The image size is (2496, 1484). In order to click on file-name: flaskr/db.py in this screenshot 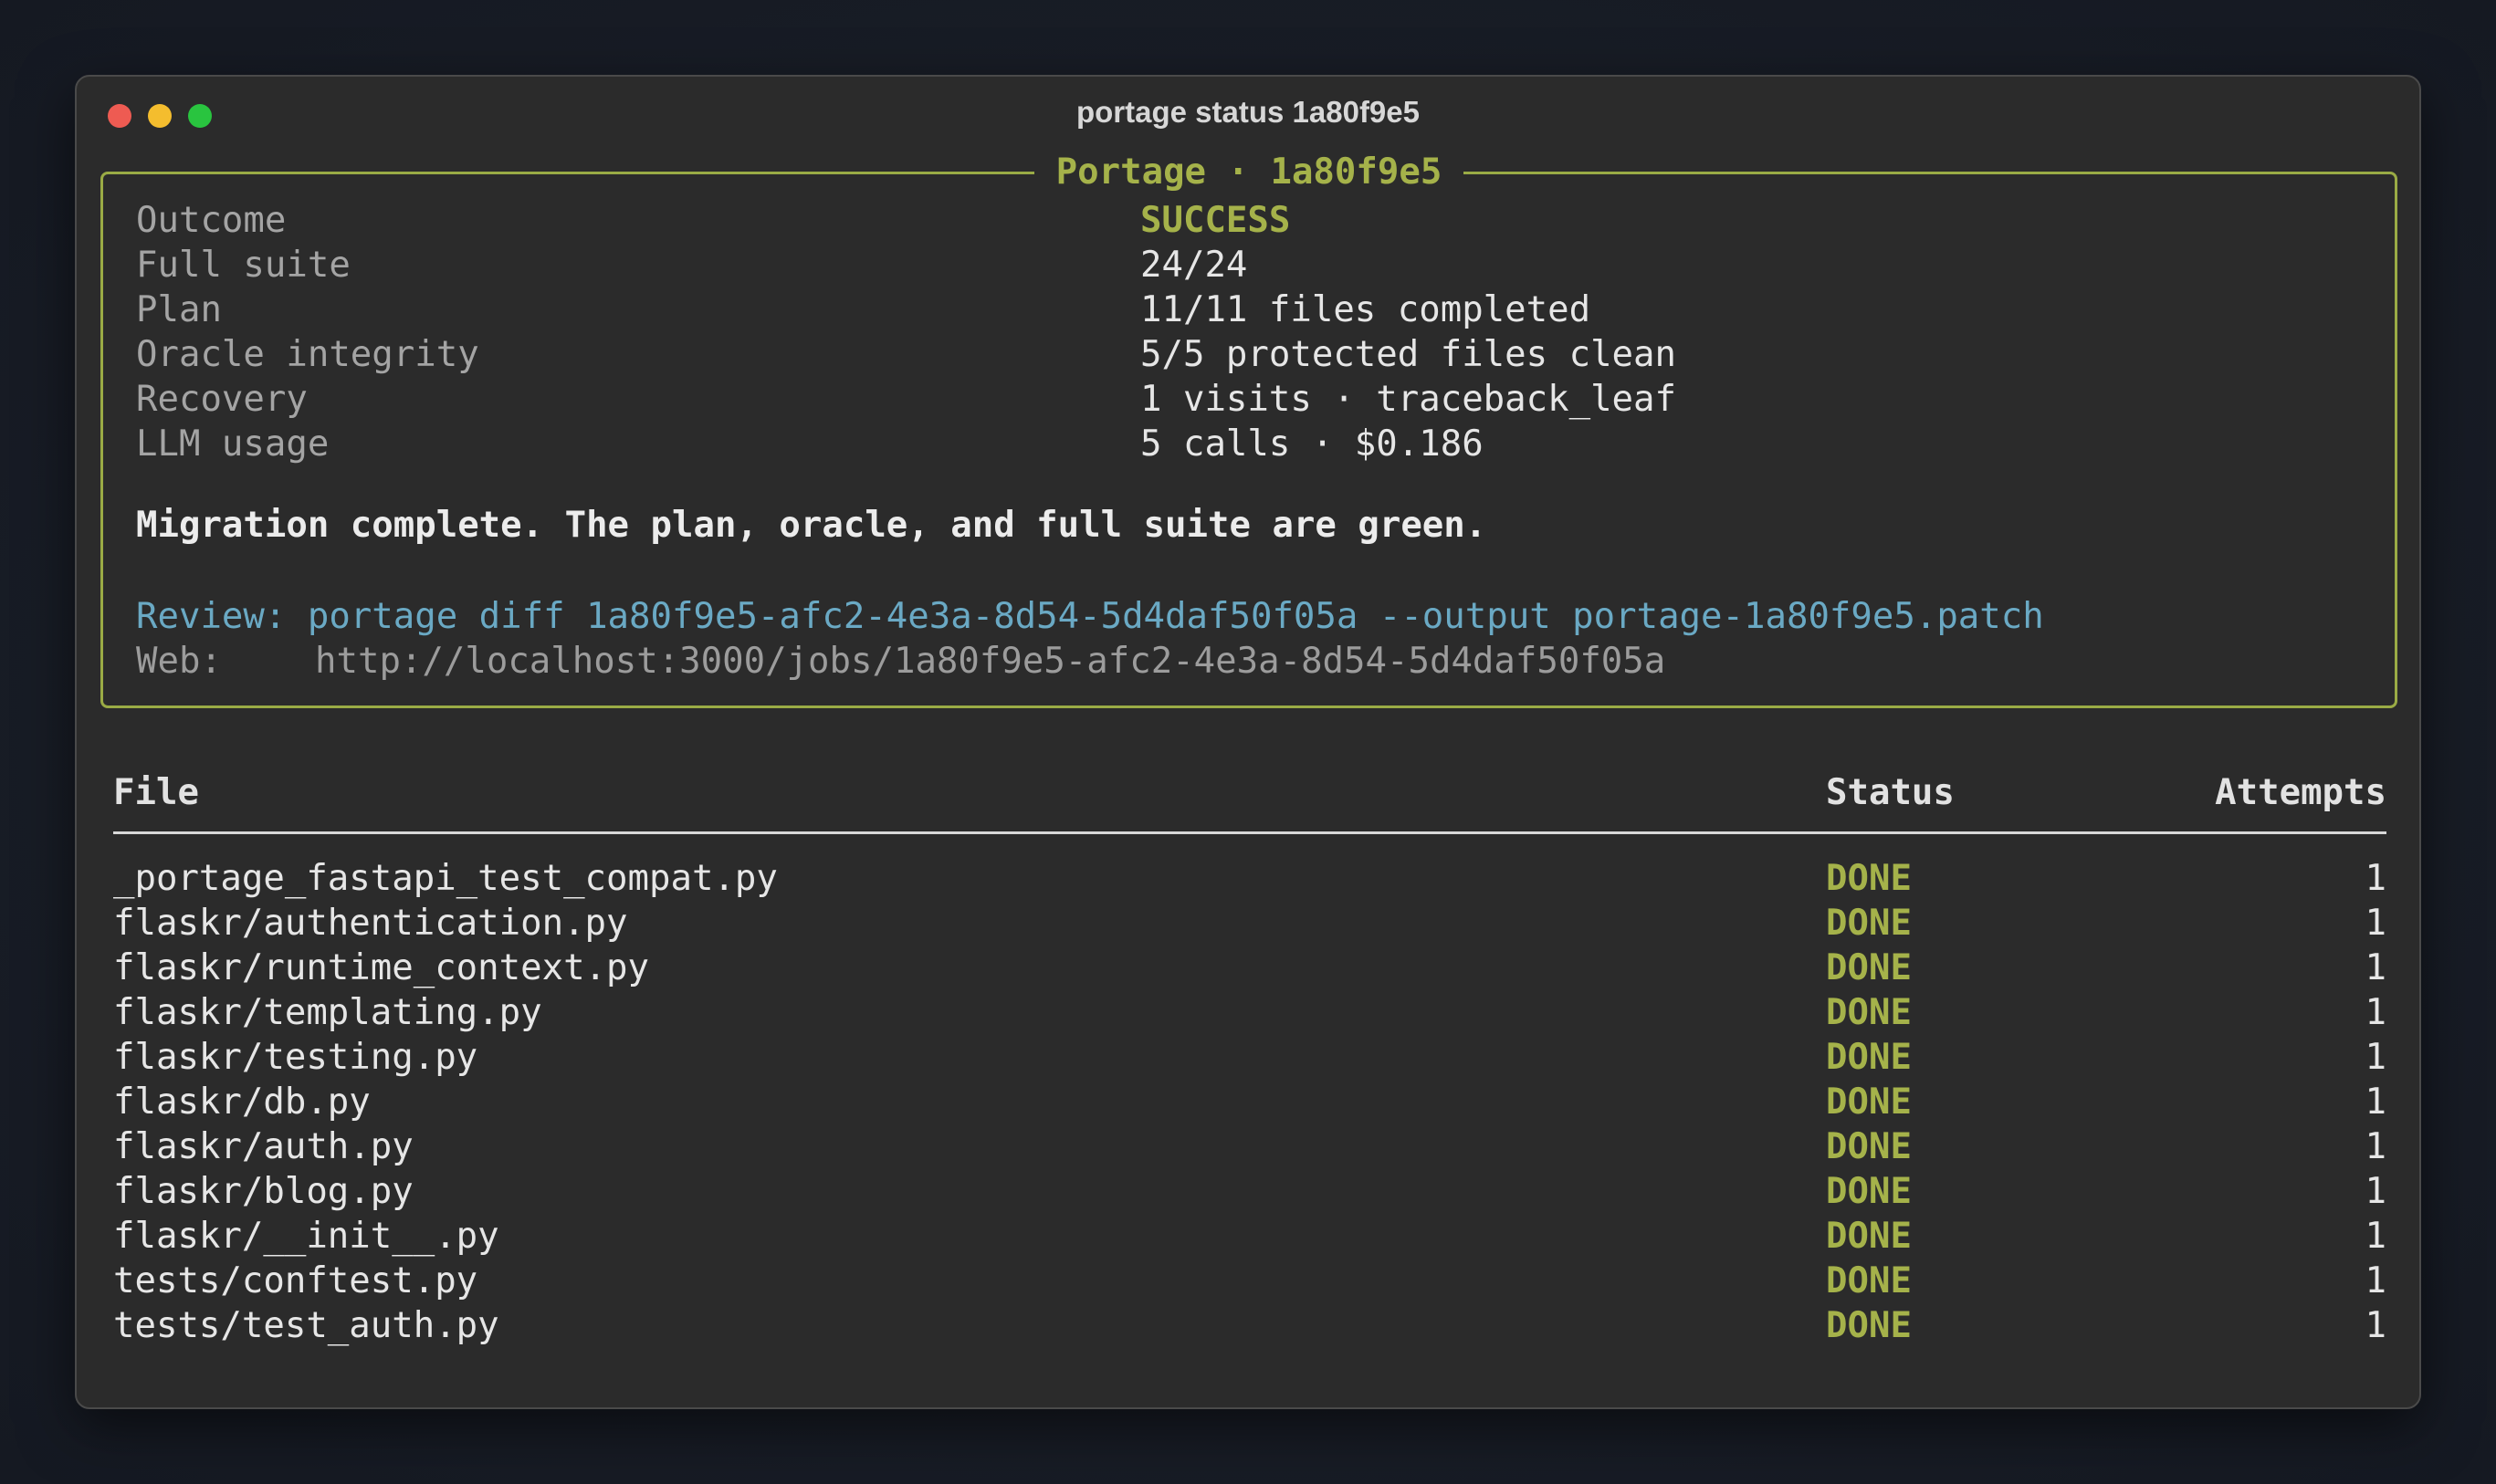, I will do `click(242, 1102)`.